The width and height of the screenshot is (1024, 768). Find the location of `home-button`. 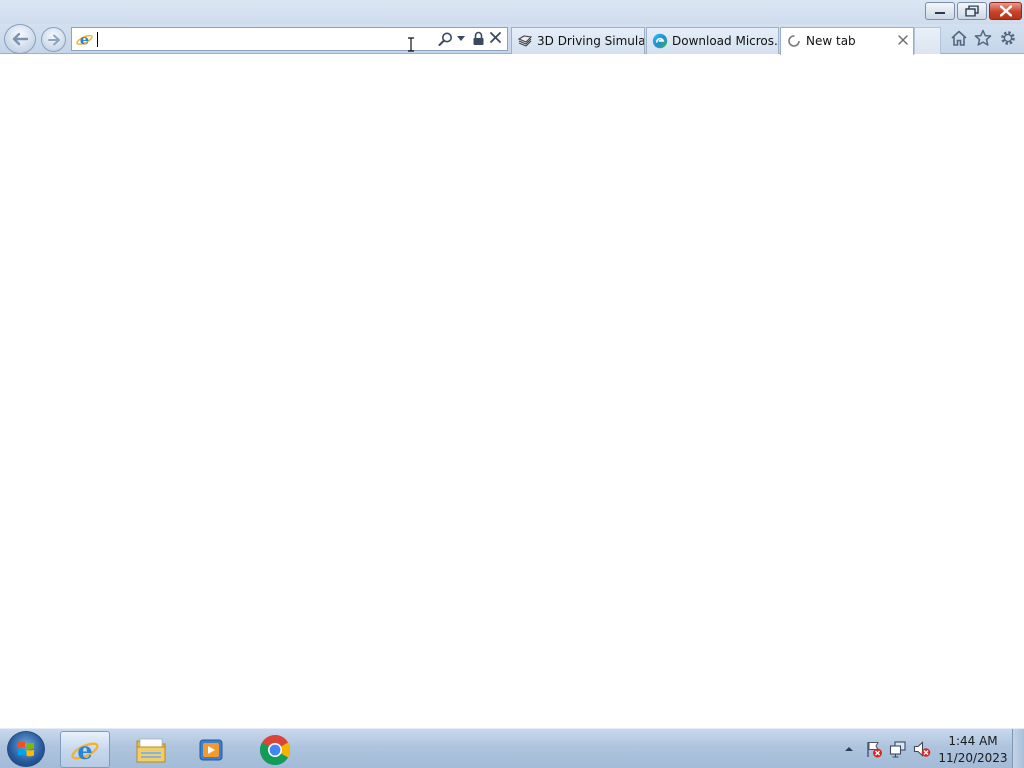

home-button is located at coordinates (959, 38).